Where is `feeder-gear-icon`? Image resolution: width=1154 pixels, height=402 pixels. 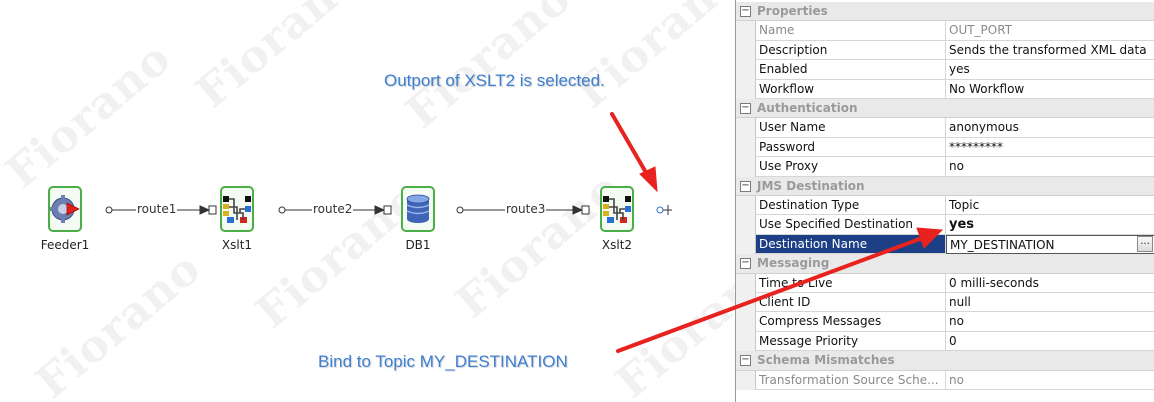
feeder-gear-icon is located at coordinates (65, 209).